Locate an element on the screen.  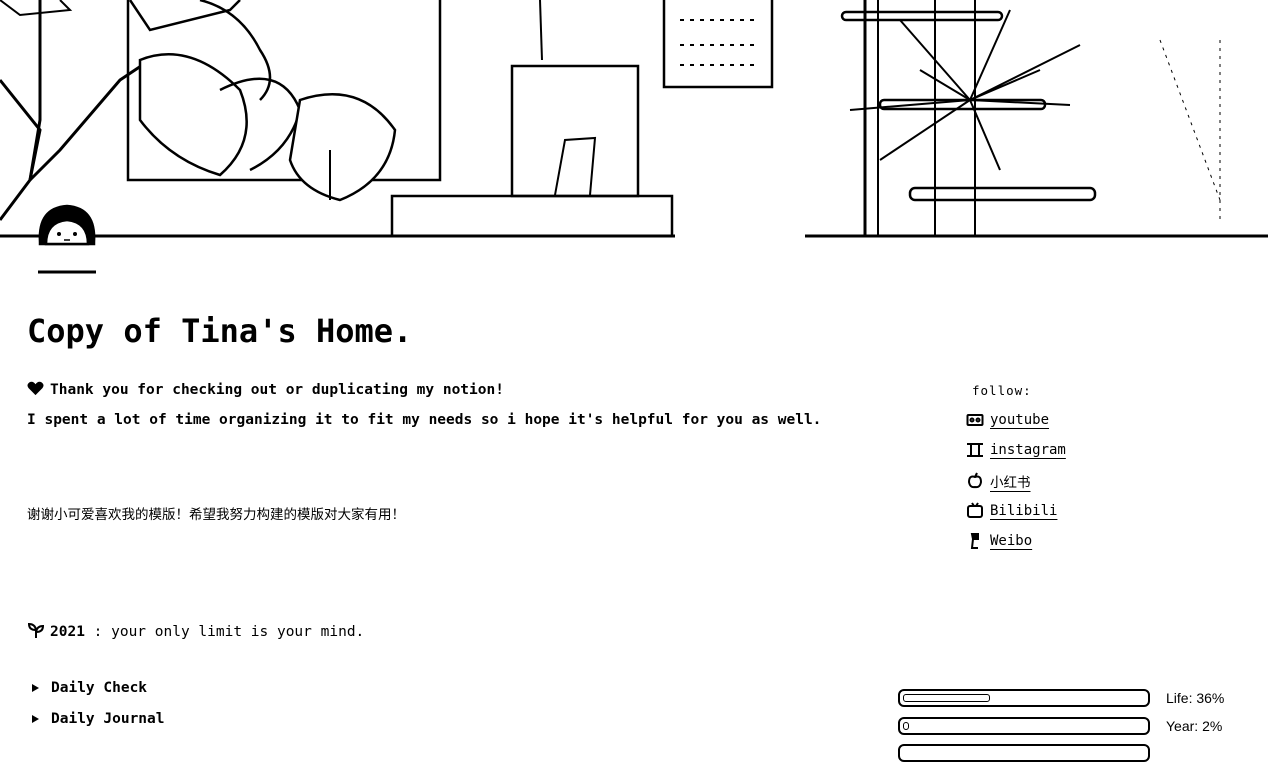
follow-link-label: Weibo is located at coordinates (1011, 541).